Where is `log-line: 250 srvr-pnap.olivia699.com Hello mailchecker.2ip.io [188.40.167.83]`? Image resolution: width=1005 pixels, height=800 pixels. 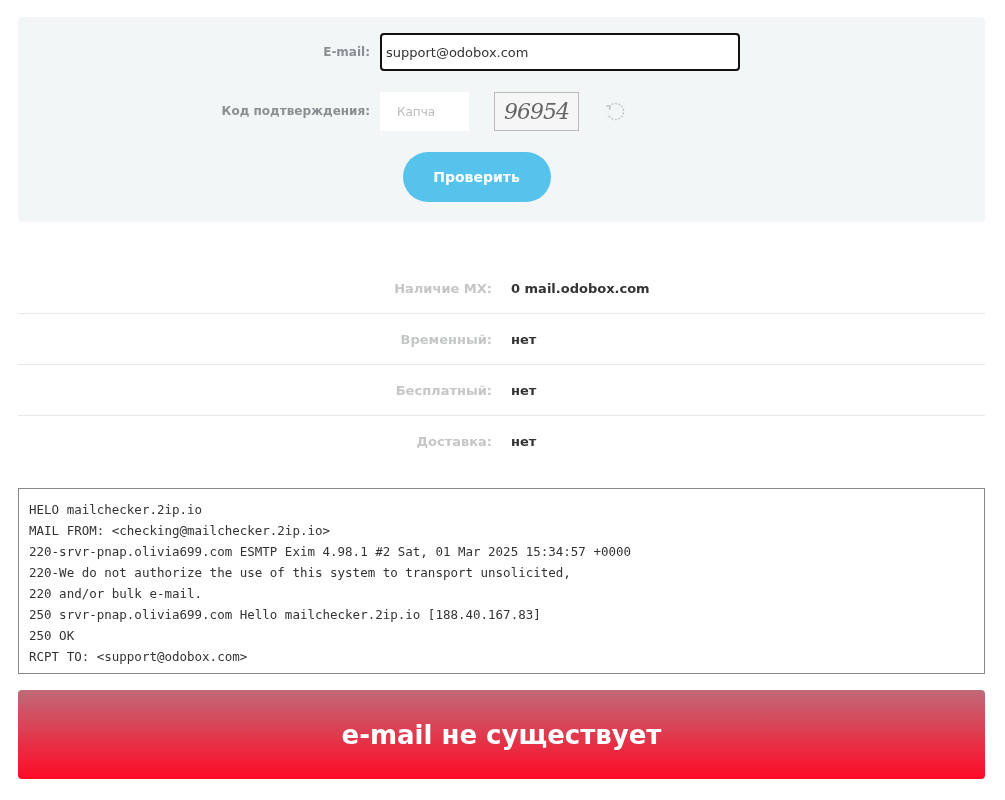 log-line: 250 srvr-pnap.olivia699.com Hello mailchecker.2ip.io [188.40.167.83] is located at coordinates (285, 615).